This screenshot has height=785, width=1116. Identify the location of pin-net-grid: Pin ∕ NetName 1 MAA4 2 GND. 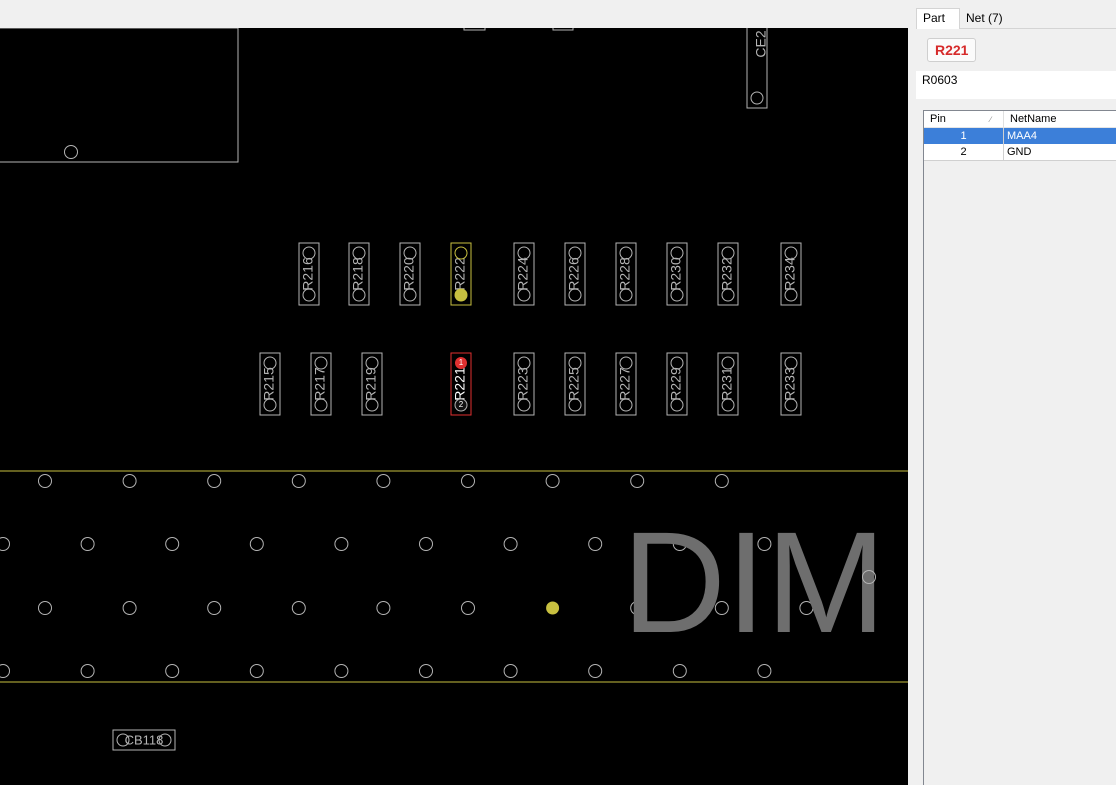
(1019, 447).